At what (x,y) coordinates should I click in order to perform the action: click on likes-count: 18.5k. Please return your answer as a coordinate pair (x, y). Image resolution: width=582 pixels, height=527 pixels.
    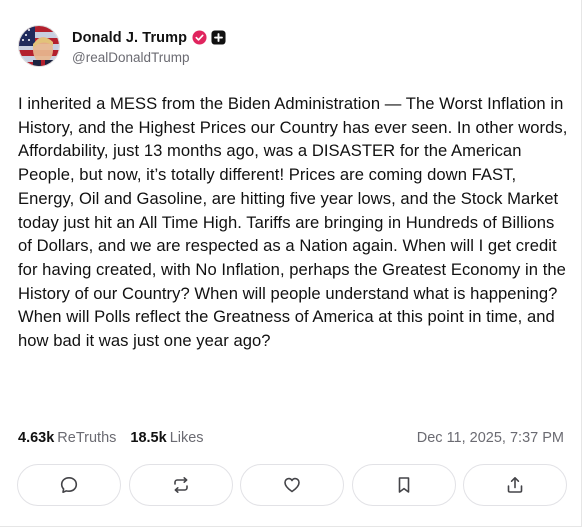
    Looking at the image, I should click on (148, 438).